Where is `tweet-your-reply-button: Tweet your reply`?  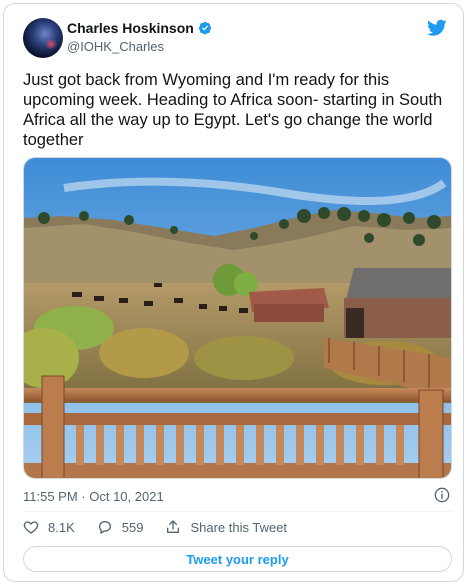
tweet-your-reply-button: Tweet your reply is located at coordinates (237, 559).